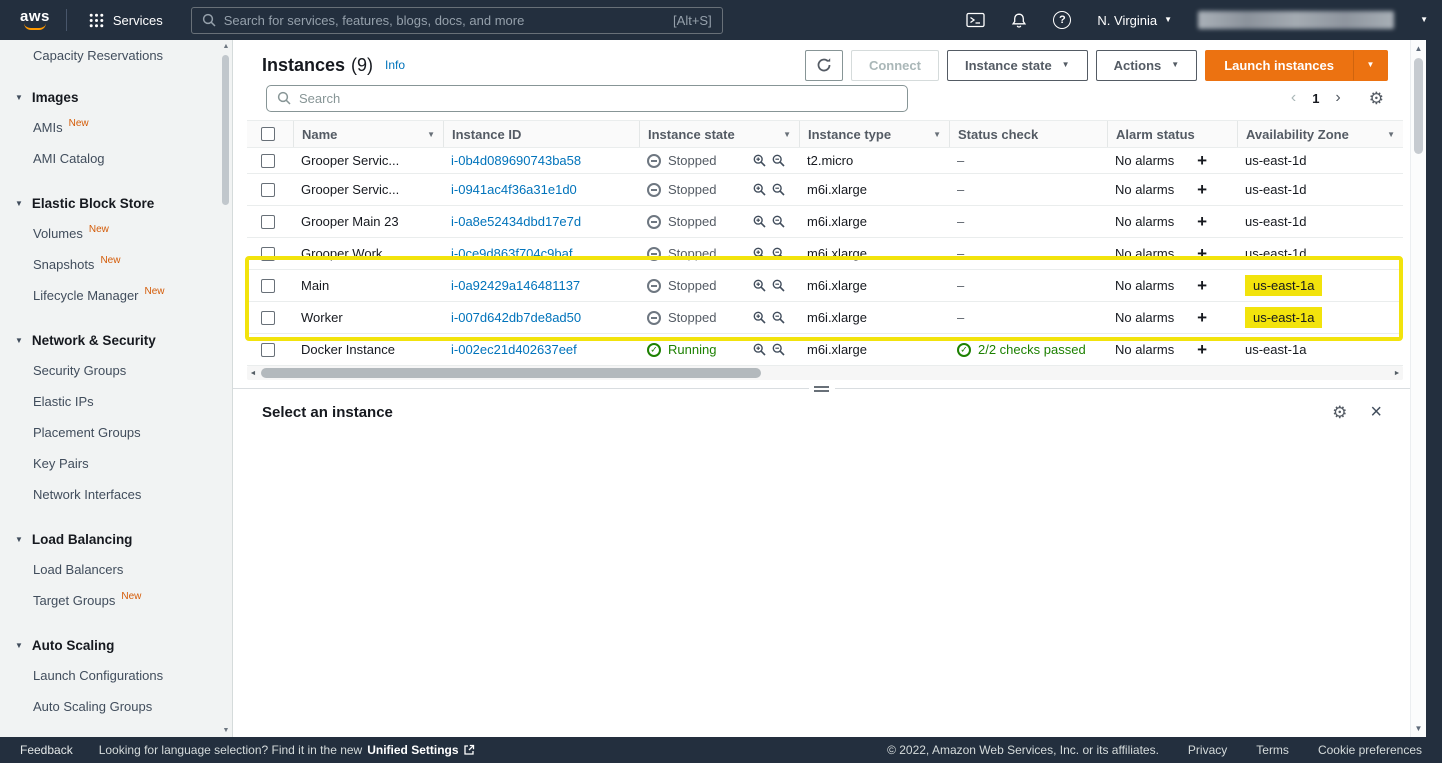 Image resolution: width=1442 pixels, height=763 pixels. Describe the element at coordinates (1370, 65) in the screenshot. I see `launch-instances-menu-button: ▼` at that location.